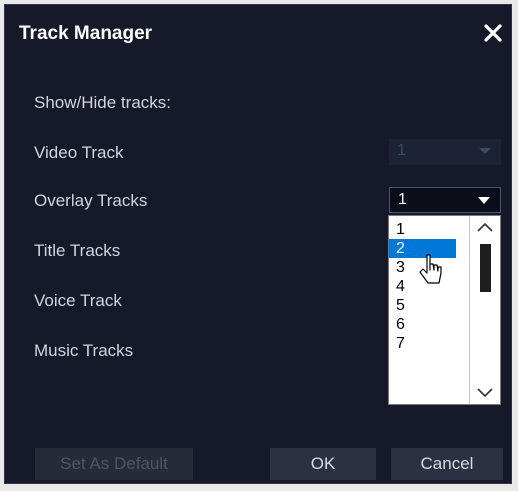  I want to click on overlay-tracks-value: 1, so click(402, 199).